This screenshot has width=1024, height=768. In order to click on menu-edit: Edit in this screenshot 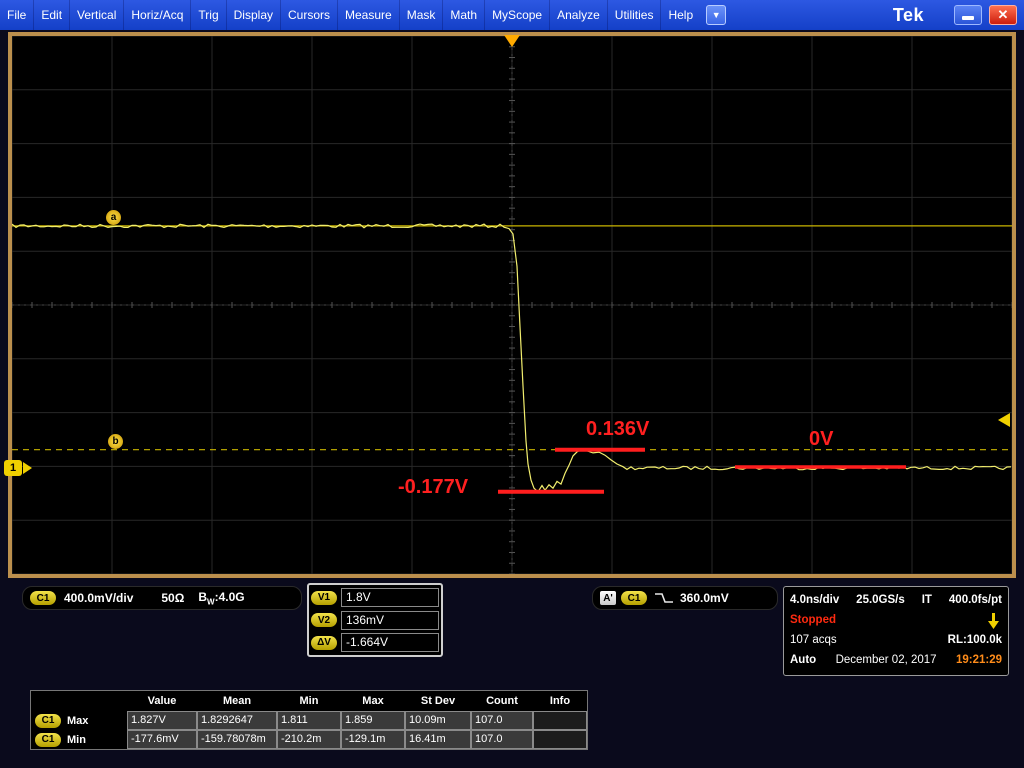, I will do `click(52, 15)`.